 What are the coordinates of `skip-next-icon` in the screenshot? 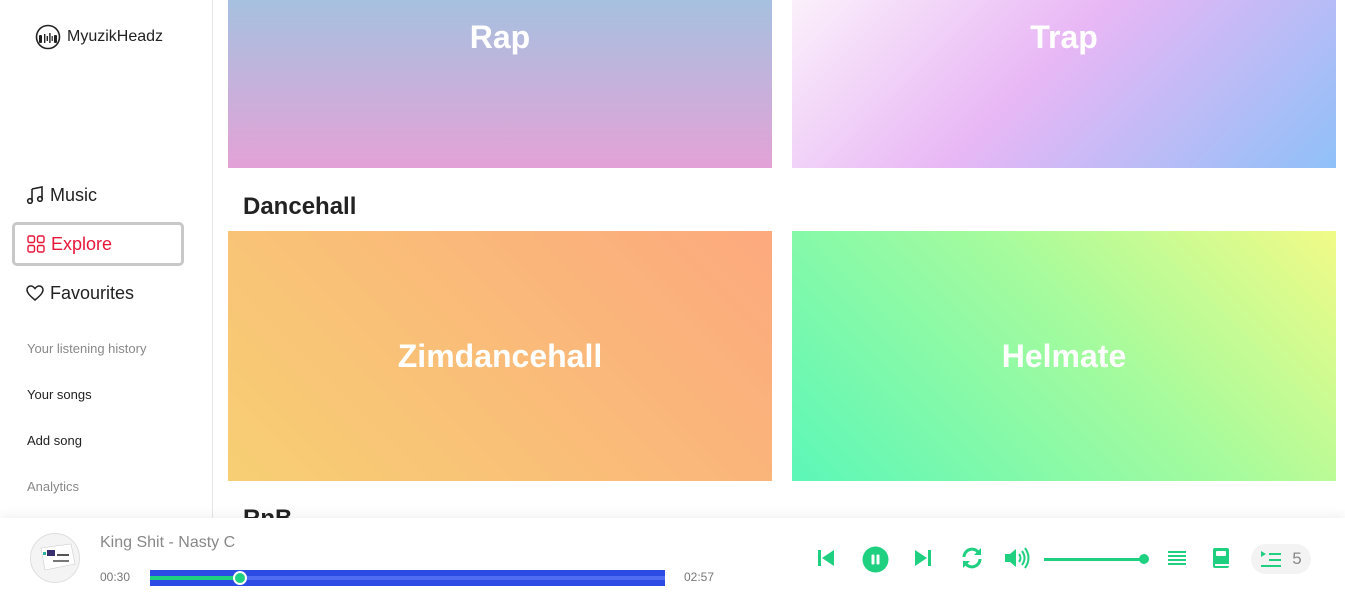 It's located at (923, 558).